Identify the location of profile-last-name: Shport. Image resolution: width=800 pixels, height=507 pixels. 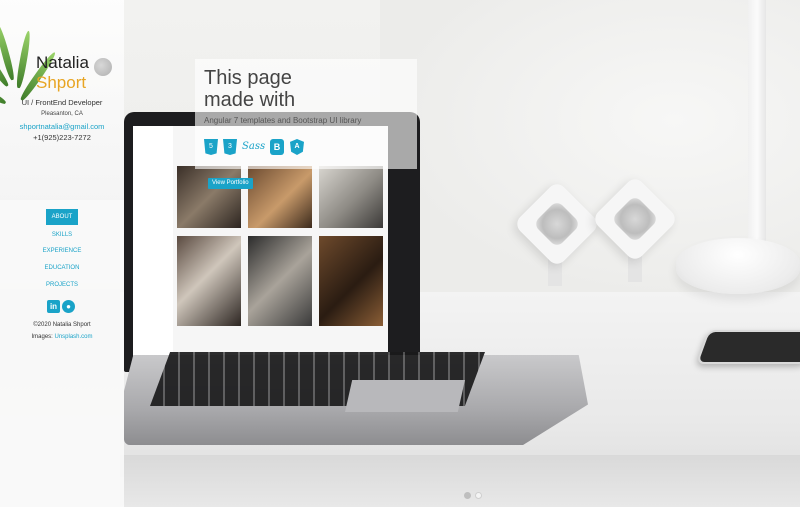
(61, 82).